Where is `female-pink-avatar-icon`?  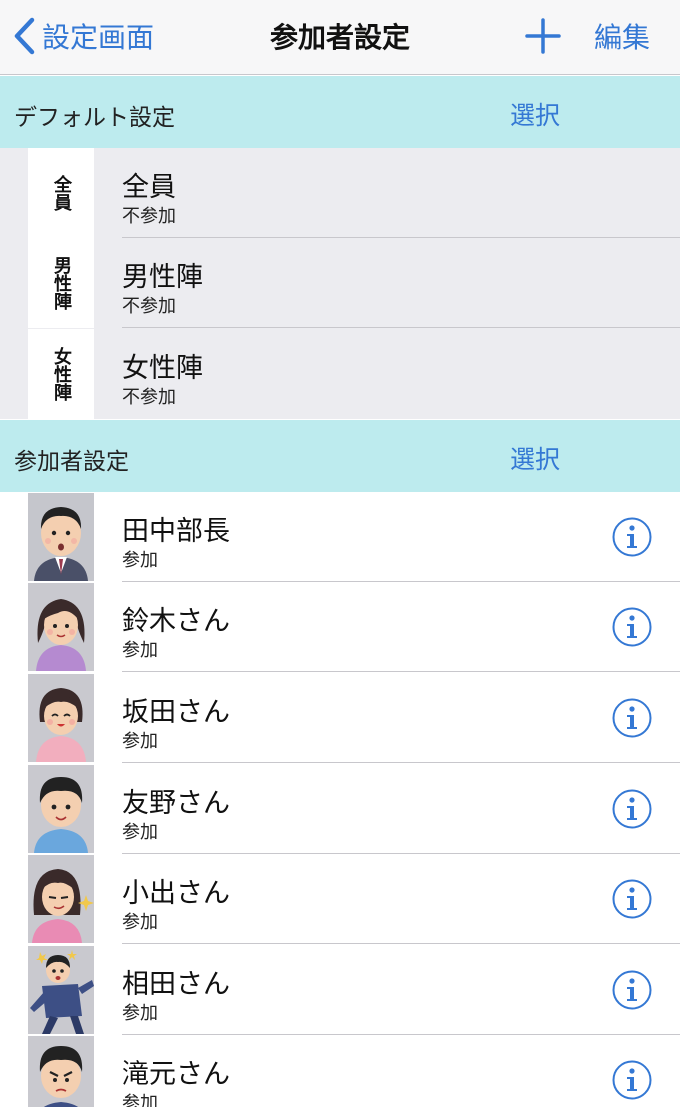 female-pink-avatar-icon is located at coordinates (61, 718).